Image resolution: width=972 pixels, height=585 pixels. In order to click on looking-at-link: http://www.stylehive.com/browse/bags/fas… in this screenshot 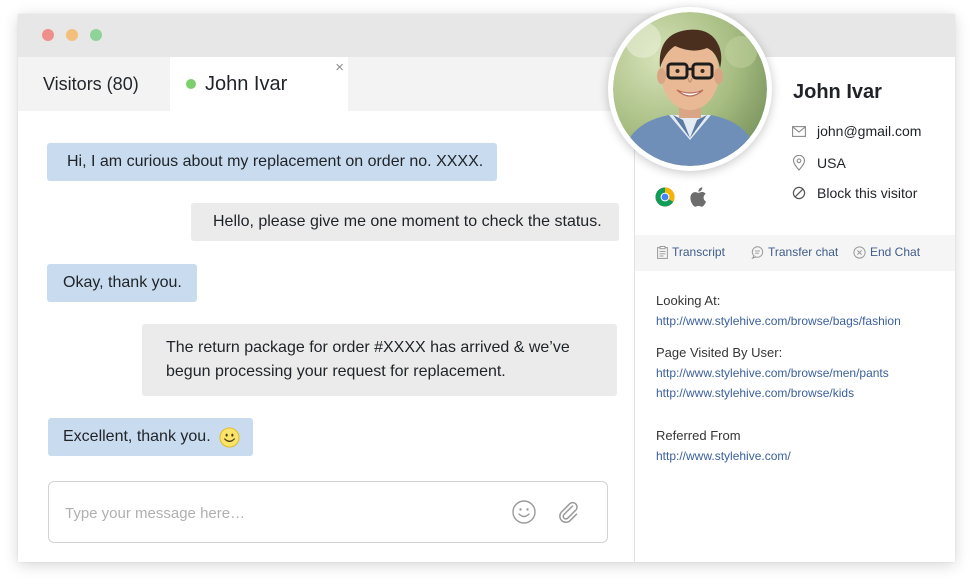, I will do `click(778, 321)`.